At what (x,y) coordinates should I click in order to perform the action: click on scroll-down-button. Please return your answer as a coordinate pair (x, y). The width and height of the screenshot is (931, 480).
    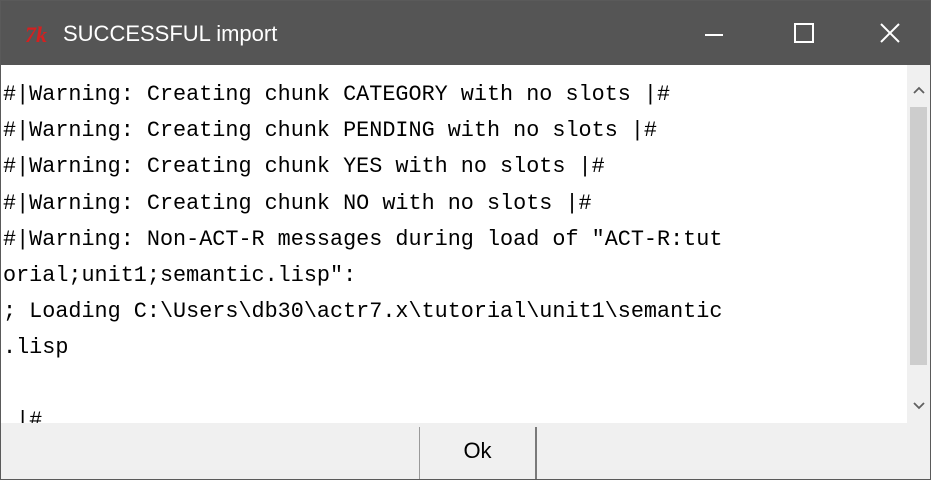
    Looking at the image, I should click on (918, 406).